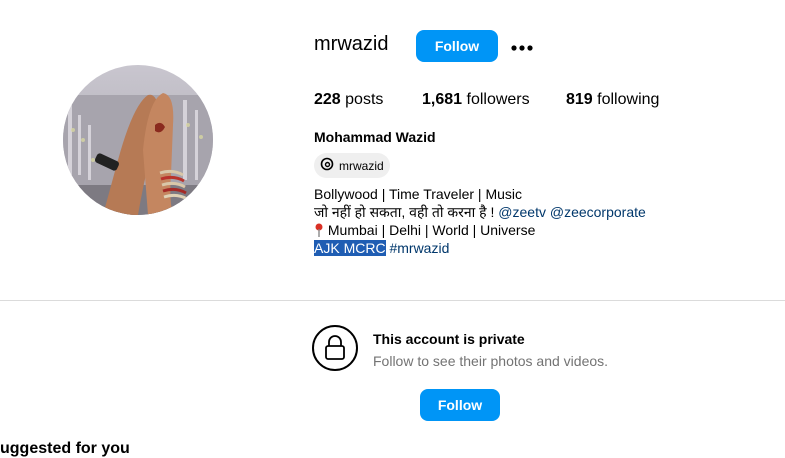  Describe the element at coordinates (392, 300) in the screenshot. I see `section-divider` at that location.